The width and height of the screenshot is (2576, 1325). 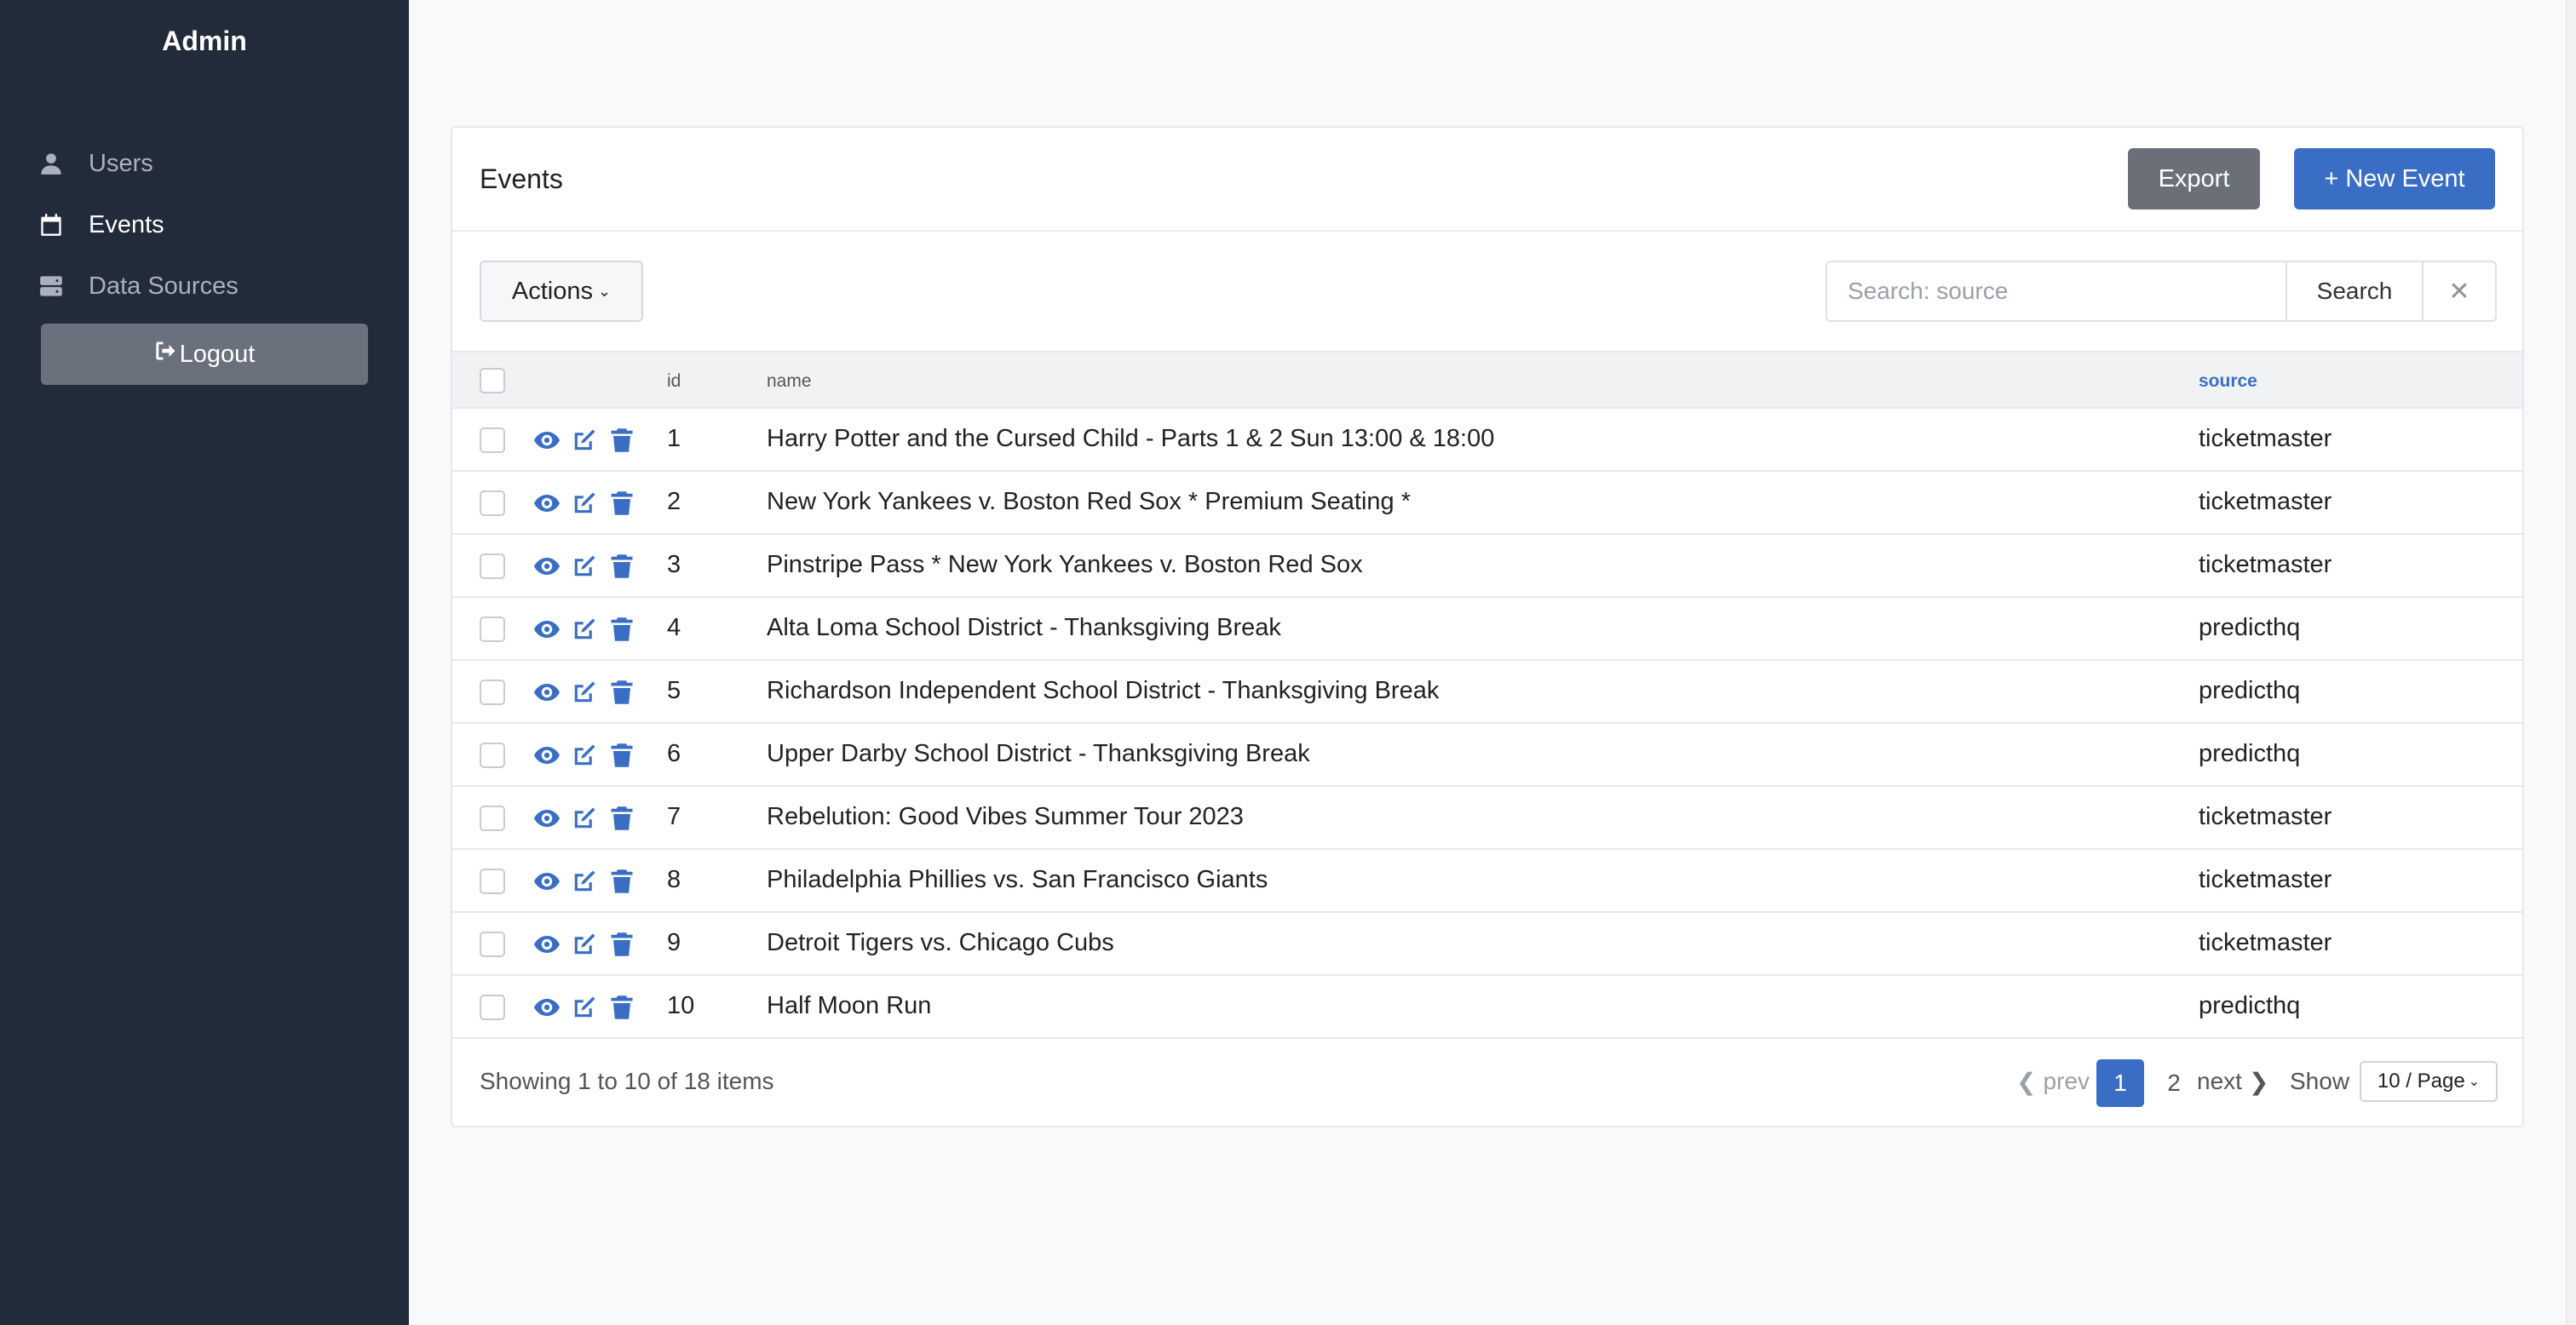 I want to click on new-event-button: + New Event, so click(x=2395, y=178).